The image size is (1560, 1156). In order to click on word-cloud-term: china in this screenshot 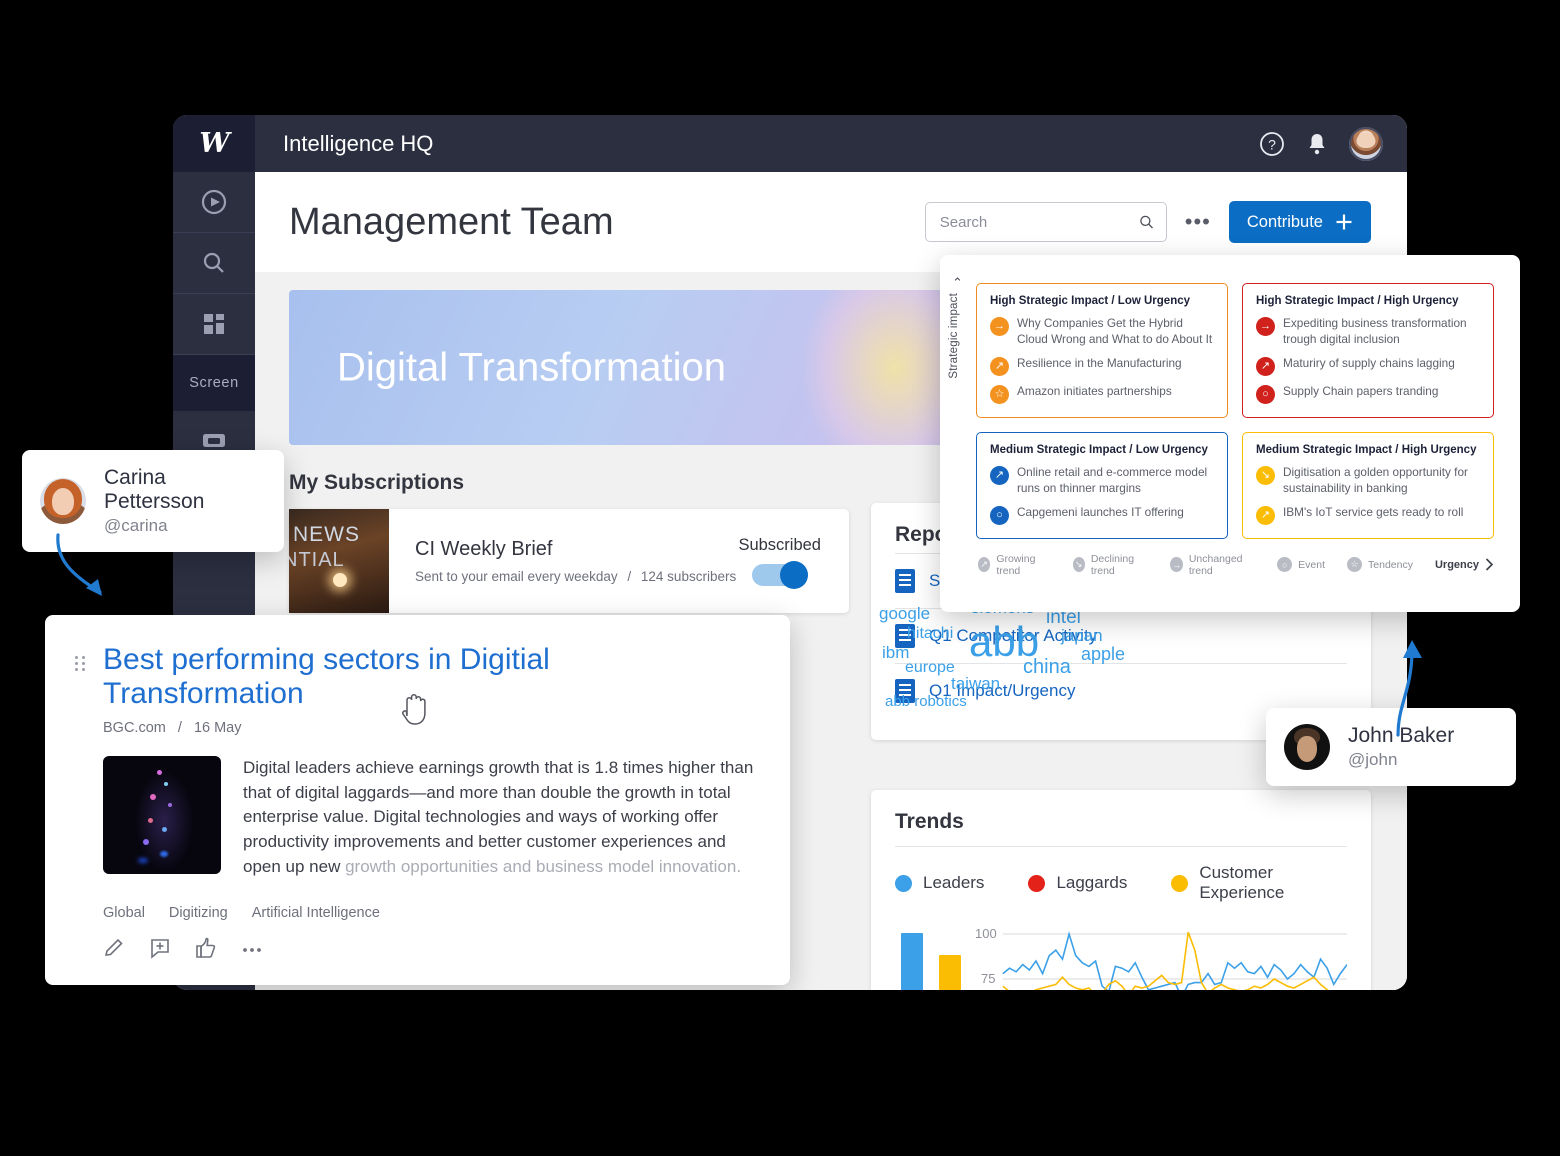, I will do `click(1047, 667)`.